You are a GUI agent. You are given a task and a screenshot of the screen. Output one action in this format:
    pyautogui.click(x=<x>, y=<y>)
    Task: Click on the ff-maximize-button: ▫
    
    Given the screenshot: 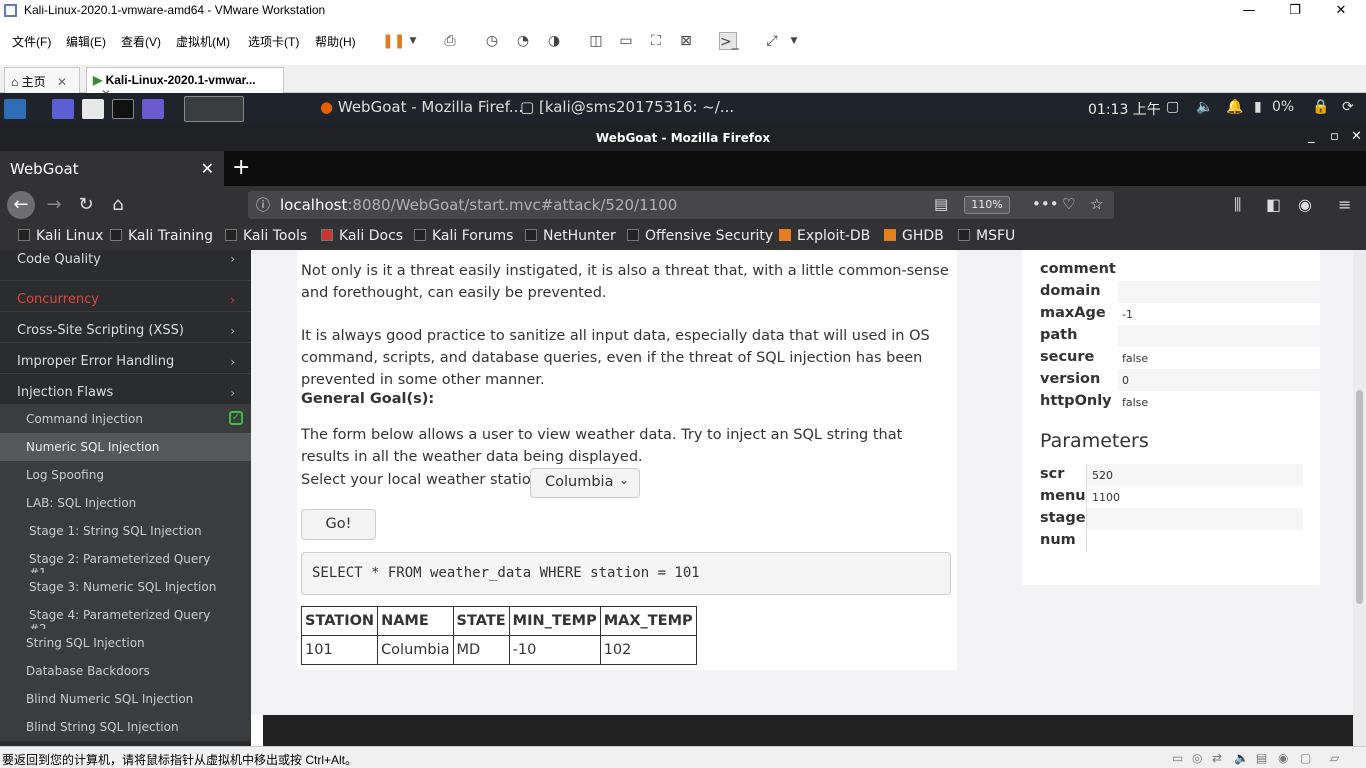 What is the action you would take?
    pyautogui.click(x=1334, y=136)
    